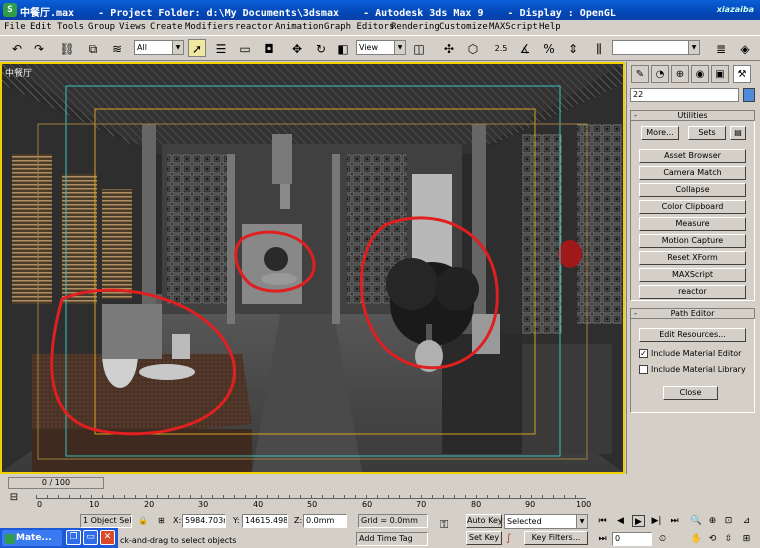 Image resolution: width=760 pixels, height=548 pixels. What do you see at coordinates (14, 498) in the screenshot?
I see `open-mini-curve-editor-icon: ⊟` at bounding box center [14, 498].